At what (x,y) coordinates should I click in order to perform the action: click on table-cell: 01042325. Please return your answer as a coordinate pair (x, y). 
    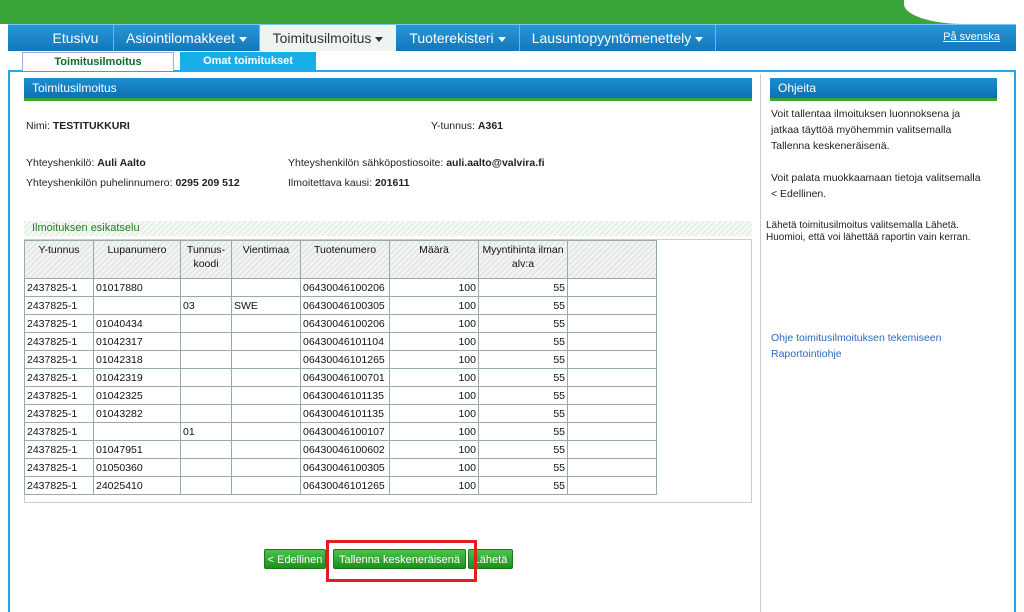
    Looking at the image, I should click on (137, 395).